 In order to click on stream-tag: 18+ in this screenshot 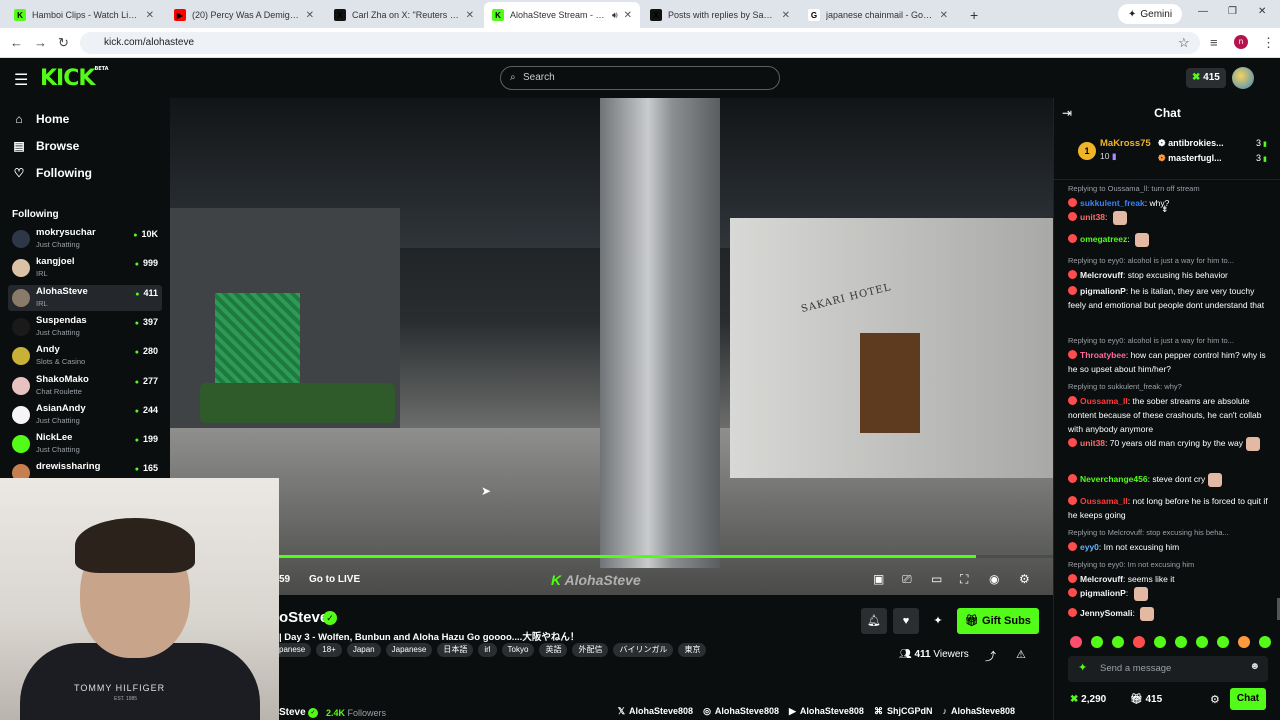, I will do `click(329, 650)`.